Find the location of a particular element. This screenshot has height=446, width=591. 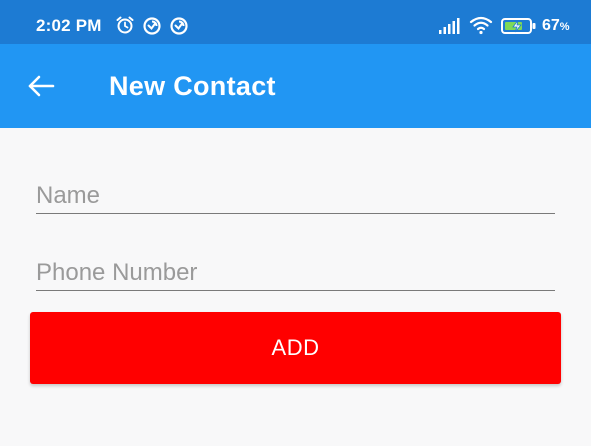

battery-level: 67% is located at coordinates (556, 26).